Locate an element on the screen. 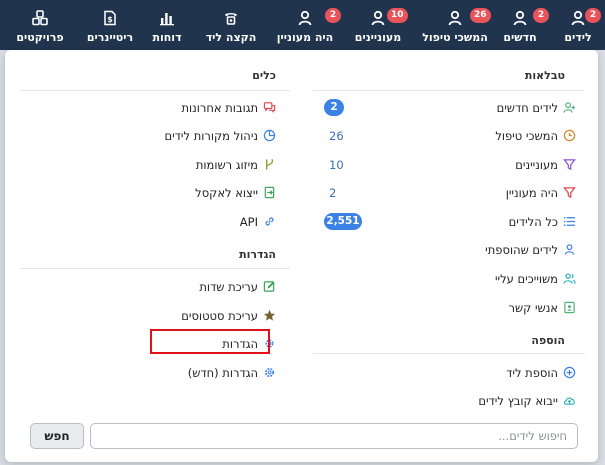 Image resolution: width=605 pixels, height=465 pixels. tool-link-label: תגובות אחרונות is located at coordinates (219, 108).